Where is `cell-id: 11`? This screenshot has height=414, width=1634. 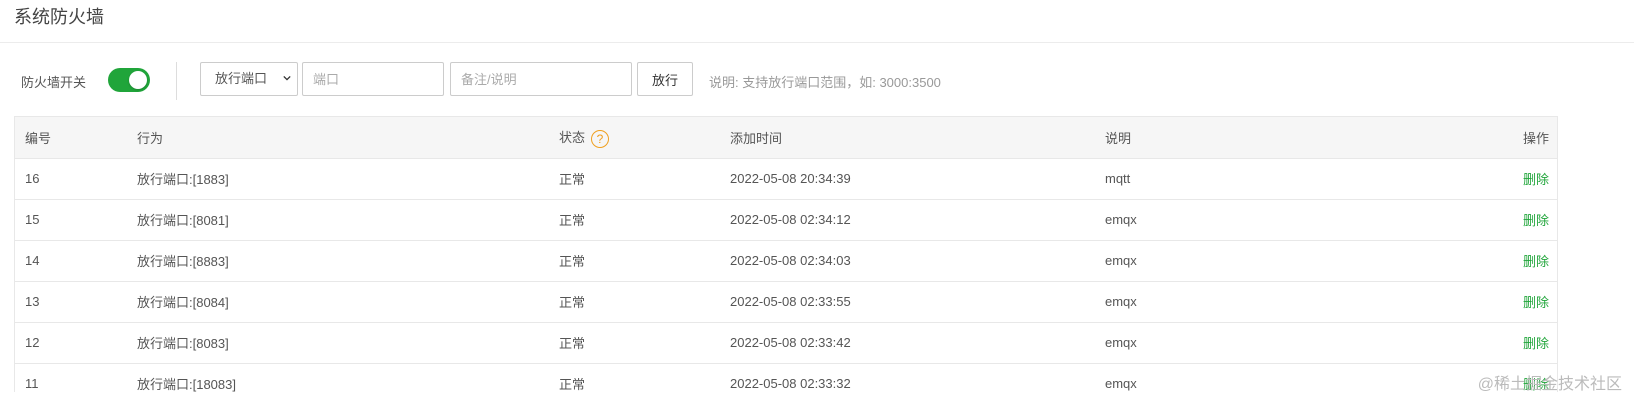 cell-id: 11 is located at coordinates (71, 377).